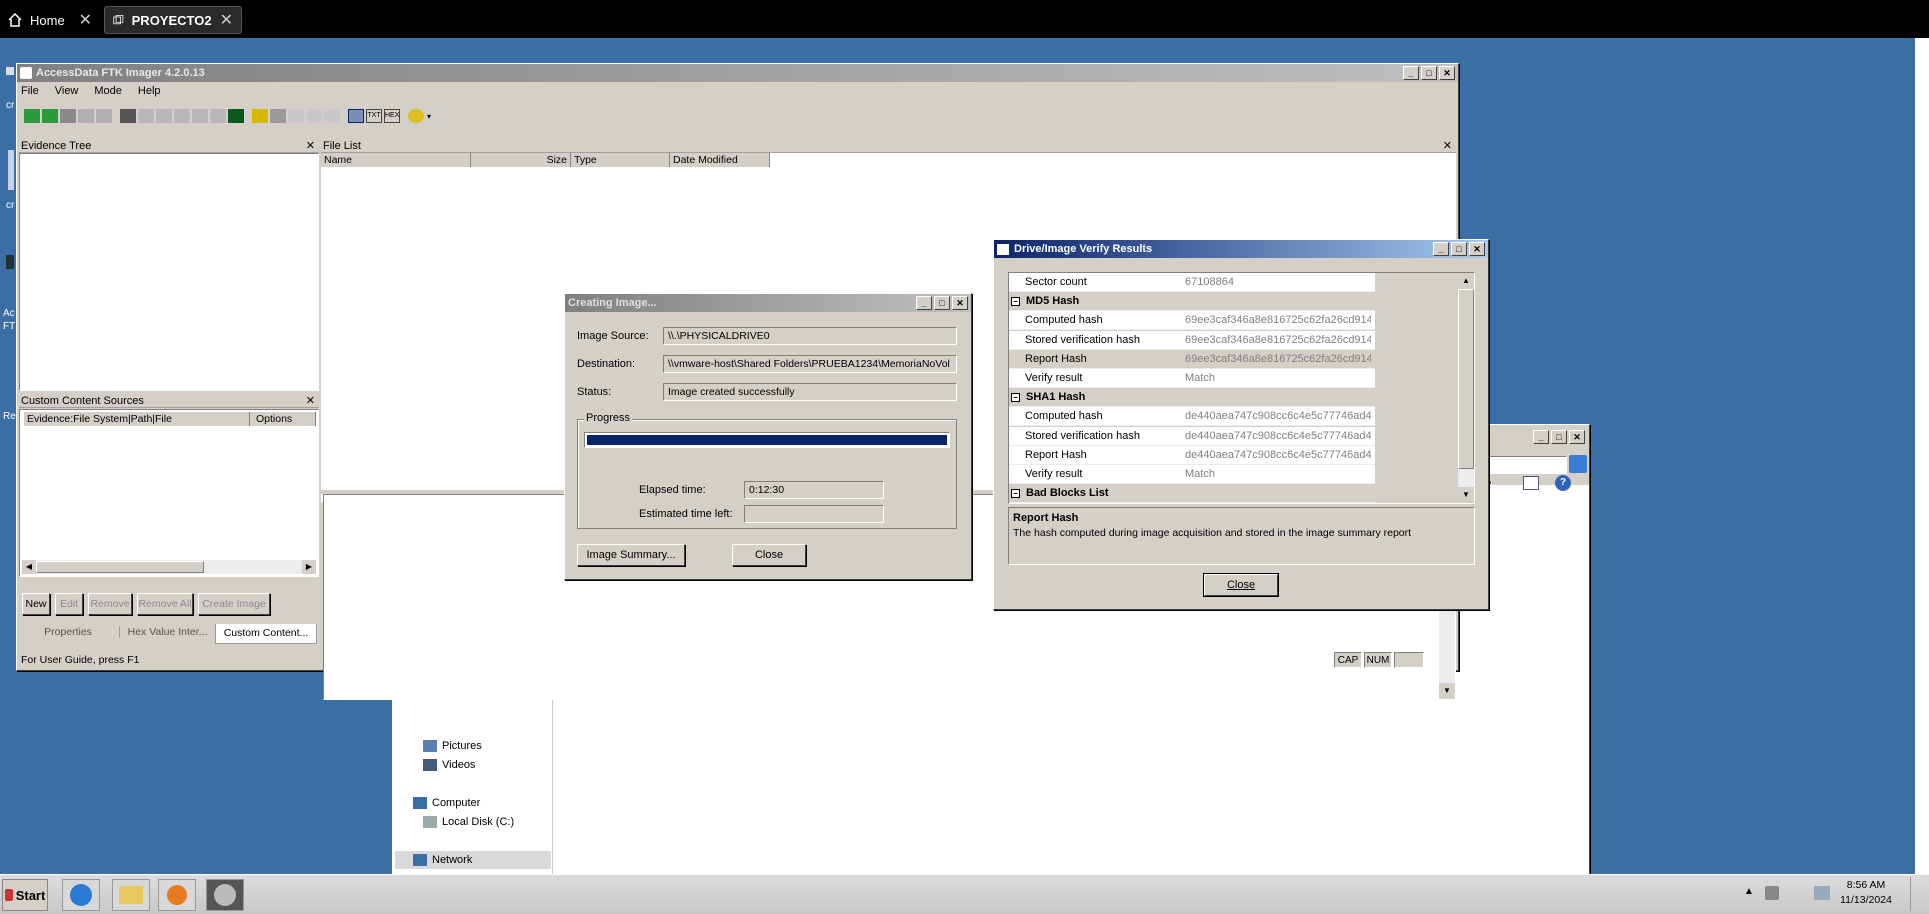  What do you see at coordinates (1531, 483) in the screenshot?
I see `preview-pane-icon` at bounding box center [1531, 483].